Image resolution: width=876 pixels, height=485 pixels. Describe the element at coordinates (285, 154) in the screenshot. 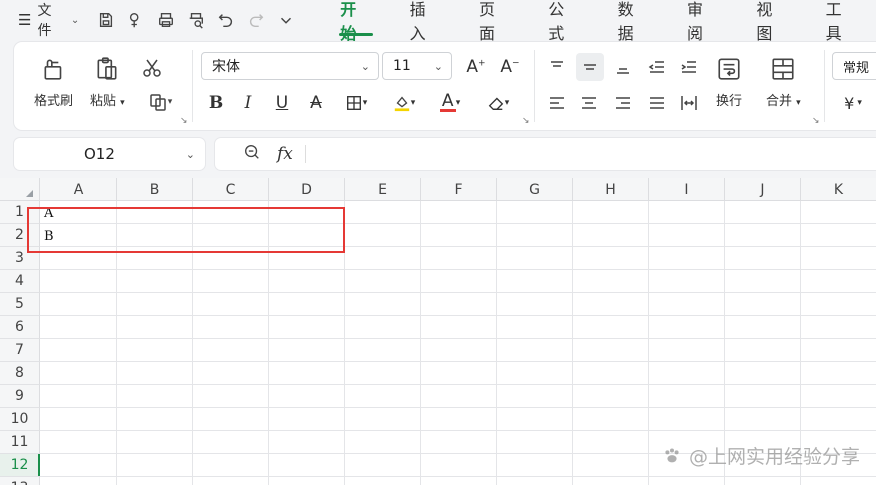

I see `insert-function-button: fx` at that location.